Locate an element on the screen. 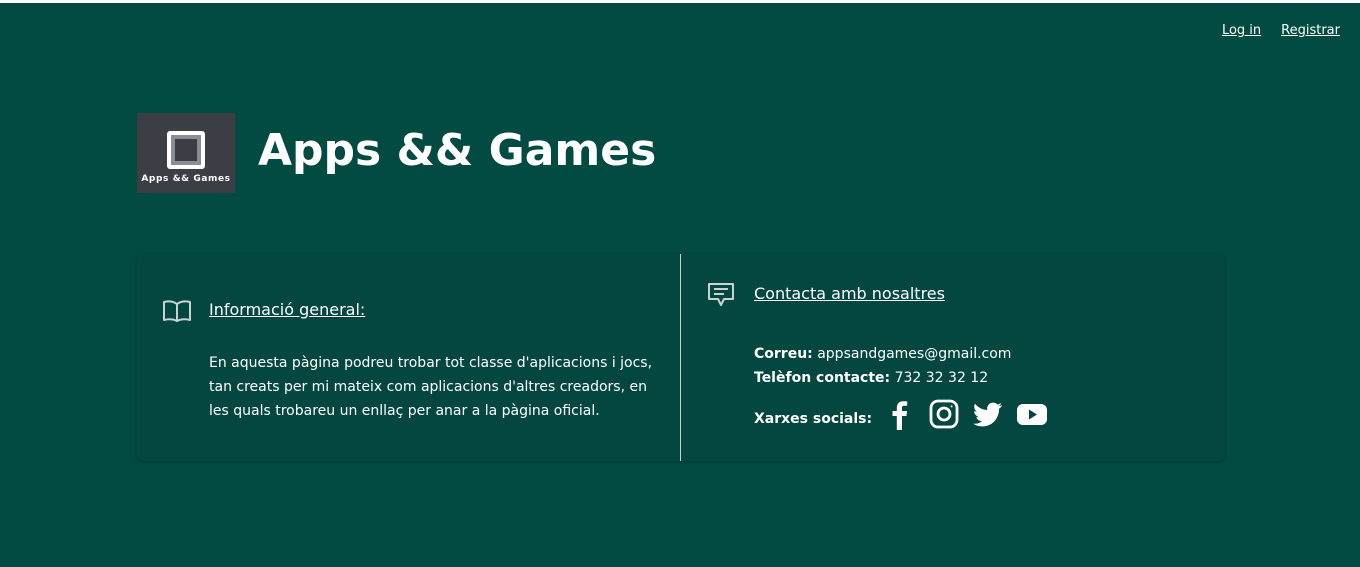 The image size is (1360, 567). phone-label: Telèfon contacte: is located at coordinates (822, 378).